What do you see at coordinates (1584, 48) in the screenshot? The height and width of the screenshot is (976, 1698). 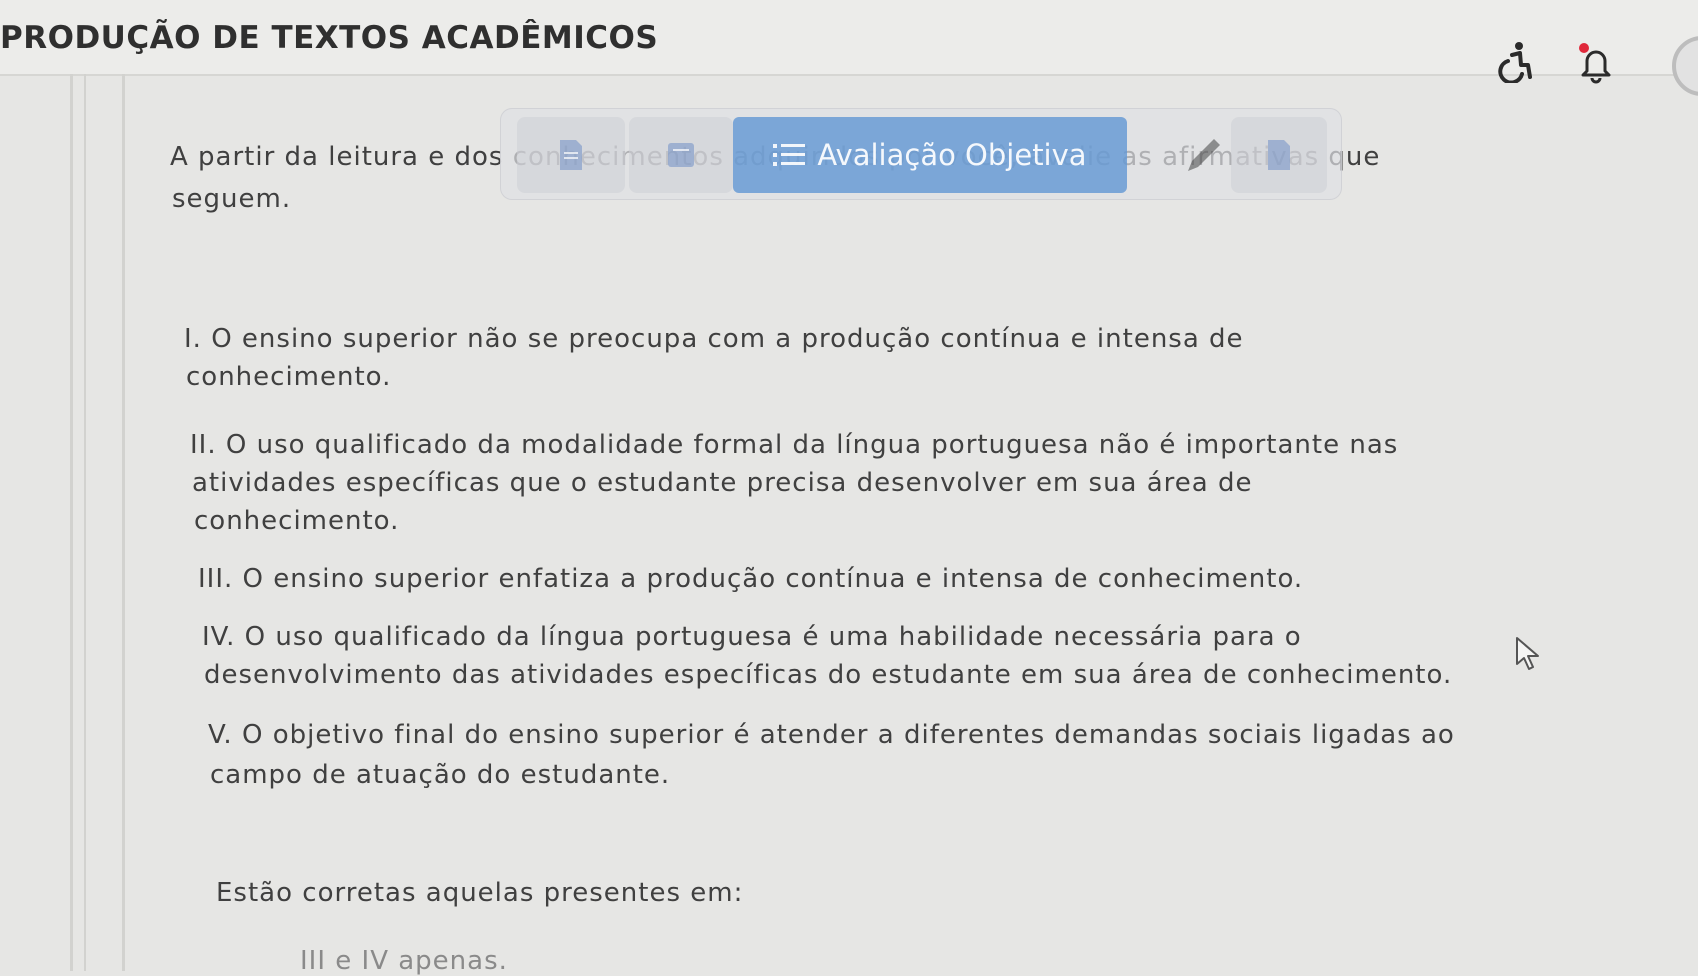 I see `notification-dot-icon` at bounding box center [1584, 48].